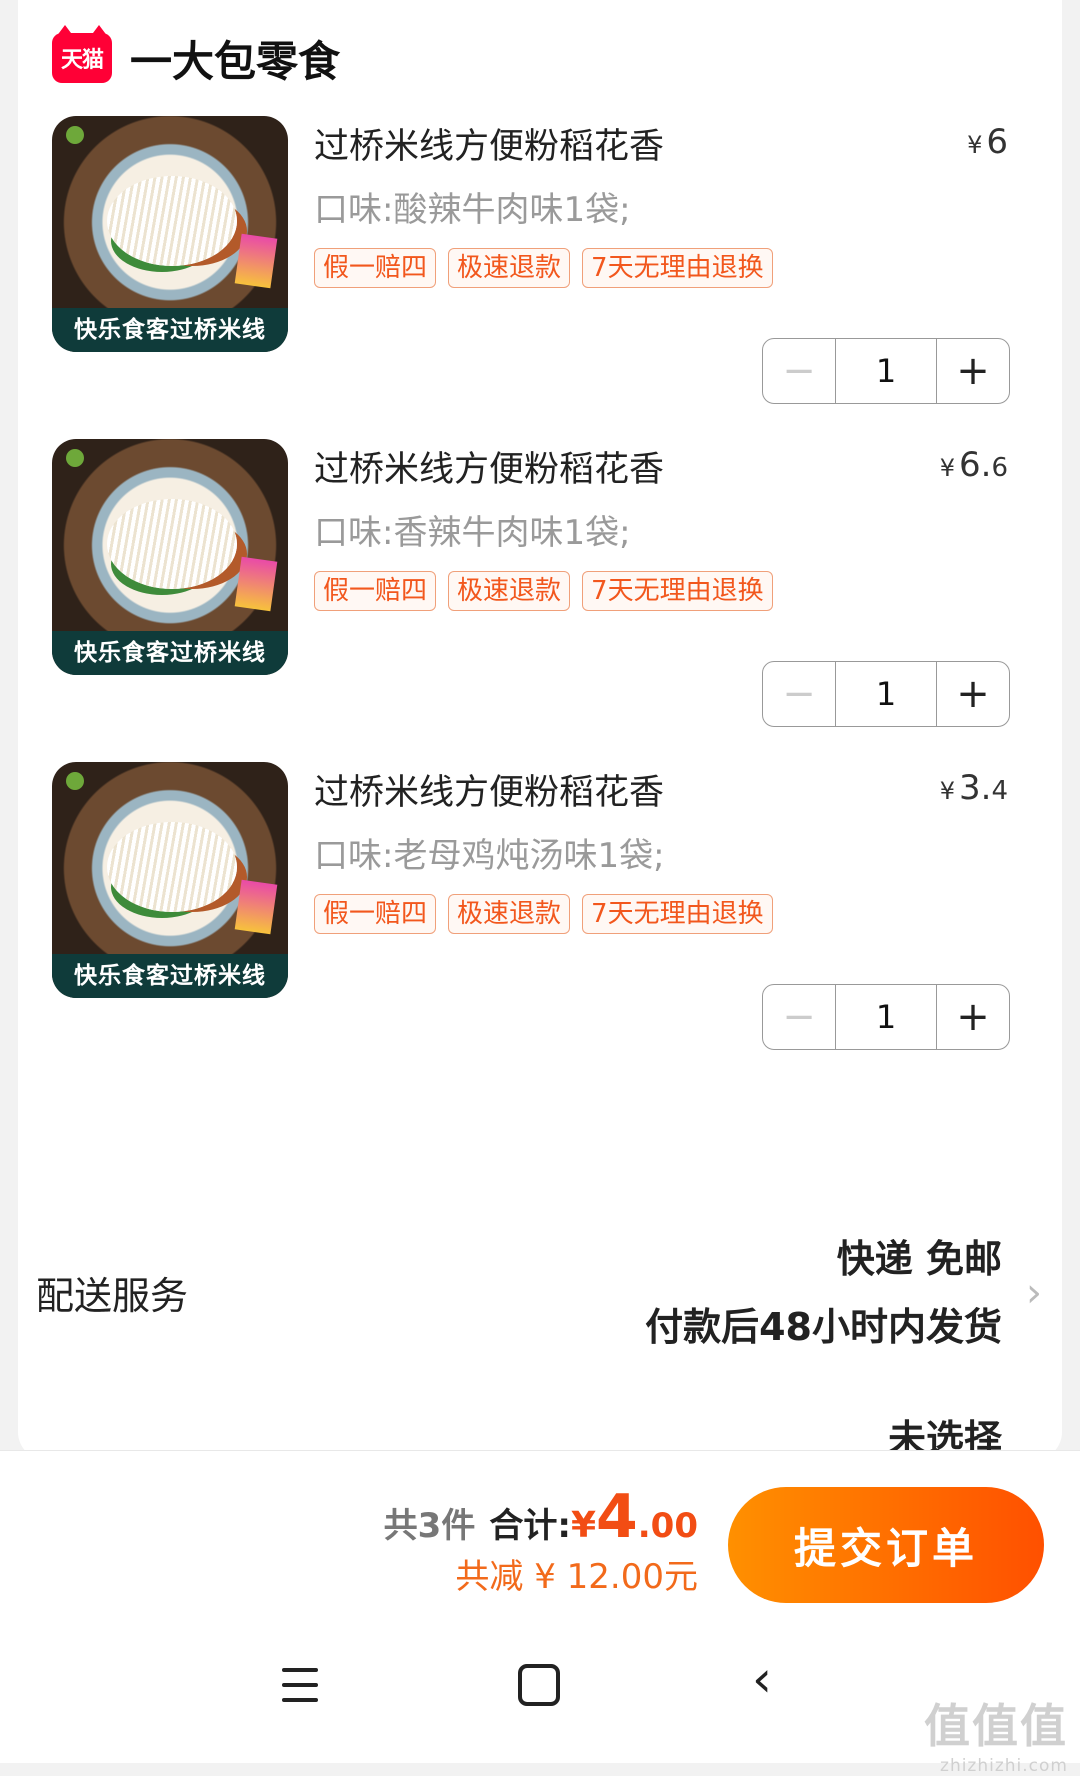 The height and width of the screenshot is (1776, 1080). I want to click on product-price: ¥3.4, so click(974, 788).